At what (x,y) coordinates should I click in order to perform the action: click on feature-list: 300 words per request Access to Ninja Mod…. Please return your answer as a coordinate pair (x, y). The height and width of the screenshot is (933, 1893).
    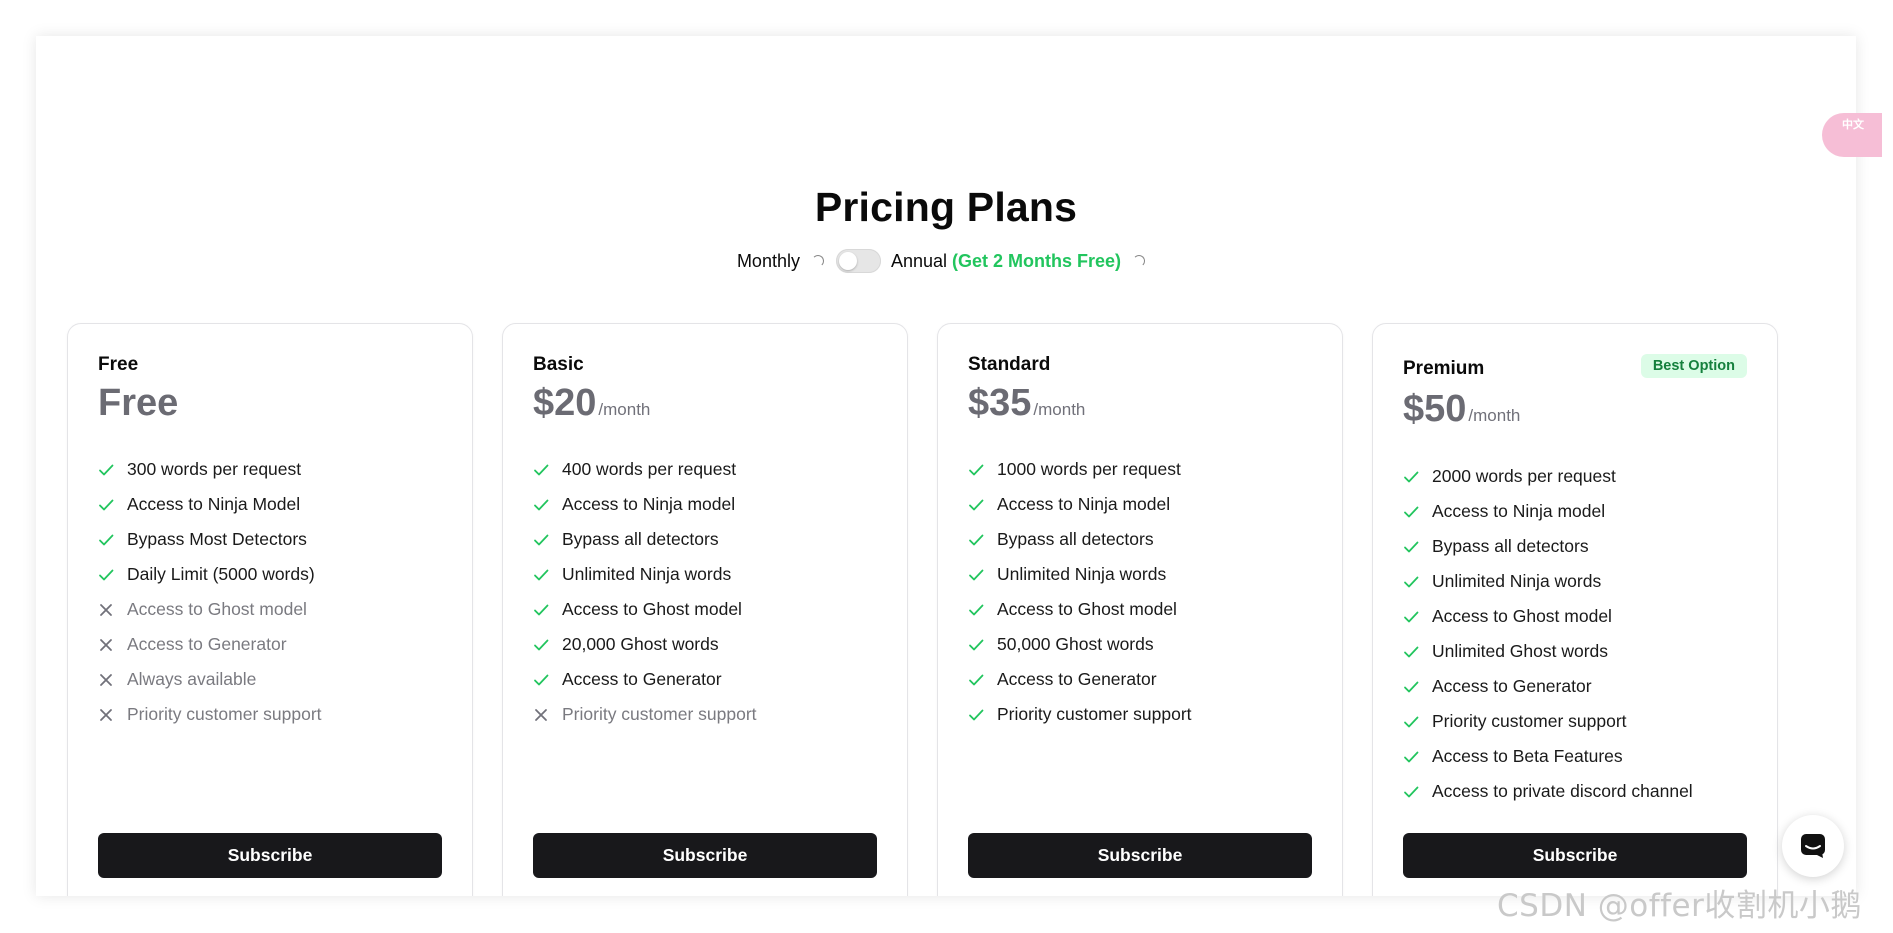
    Looking at the image, I should click on (275, 592).